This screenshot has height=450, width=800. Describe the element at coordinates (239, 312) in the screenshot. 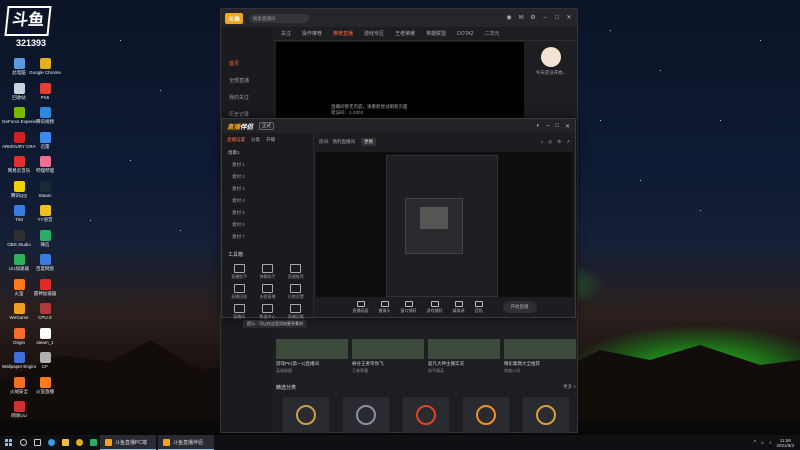

I see `toolbox-item: 直播间` at that location.